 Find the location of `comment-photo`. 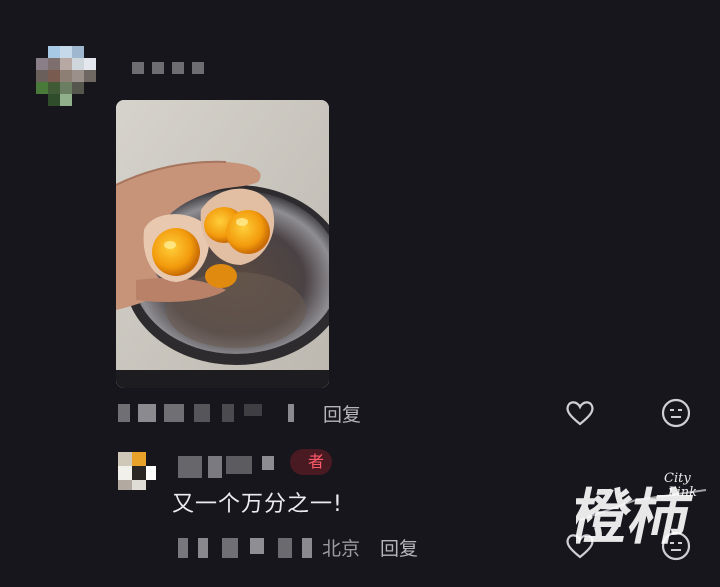

comment-photo is located at coordinates (222, 244).